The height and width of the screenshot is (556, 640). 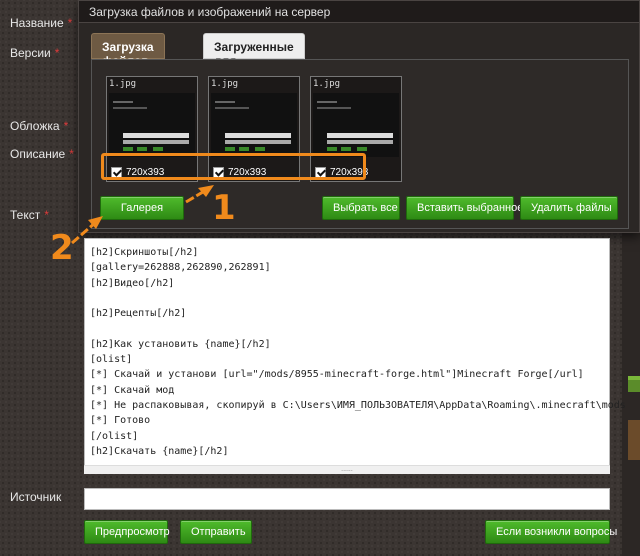 I want to click on source-label: Источник, so click(x=36, y=497).